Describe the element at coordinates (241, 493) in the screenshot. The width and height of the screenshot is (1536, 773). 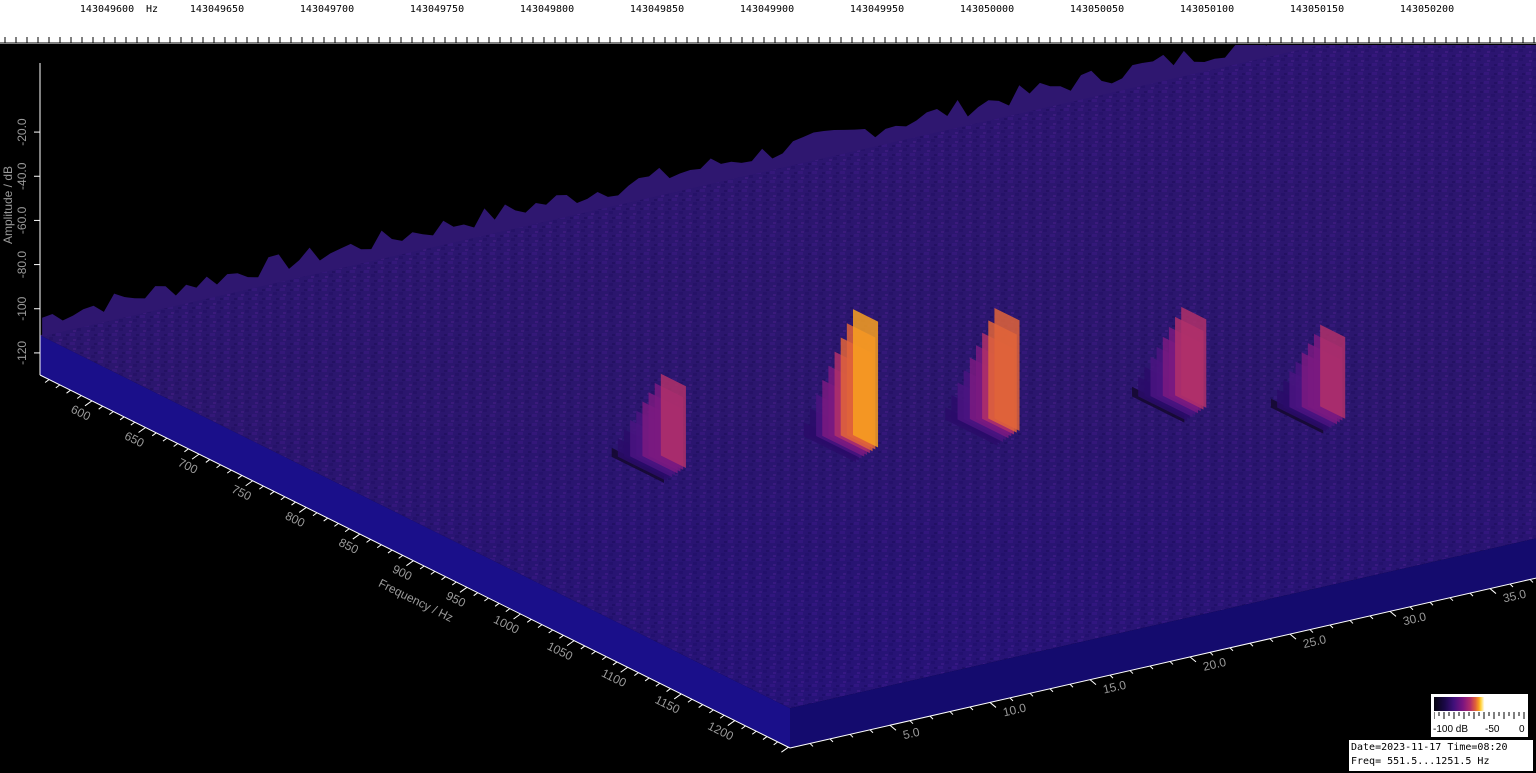
I see `frequency-tick-label: 750` at that location.